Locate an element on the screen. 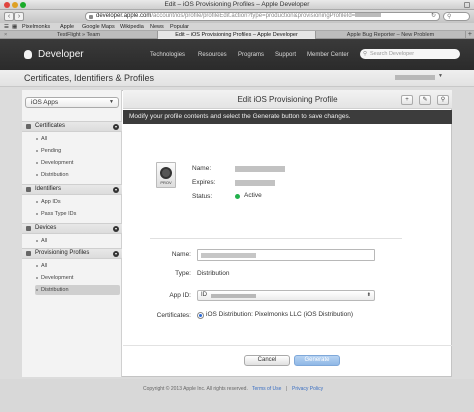 The image size is (474, 412). certificate-icon is located at coordinates (28, 126).